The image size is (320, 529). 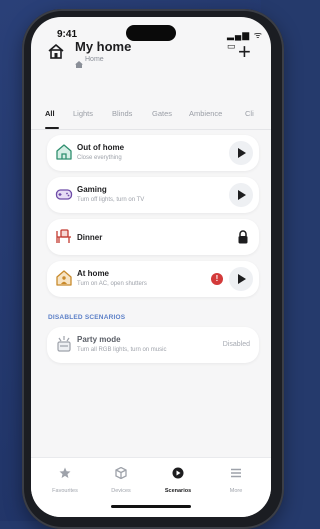 I want to click on status-time: 9:41, so click(x=67, y=34).